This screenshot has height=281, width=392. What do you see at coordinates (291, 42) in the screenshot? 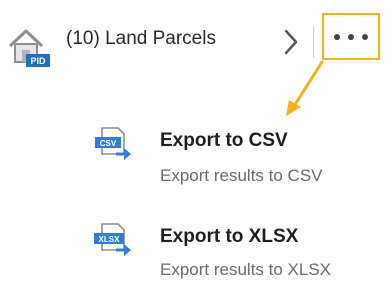
I see `chevron-right-icon` at bounding box center [291, 42].